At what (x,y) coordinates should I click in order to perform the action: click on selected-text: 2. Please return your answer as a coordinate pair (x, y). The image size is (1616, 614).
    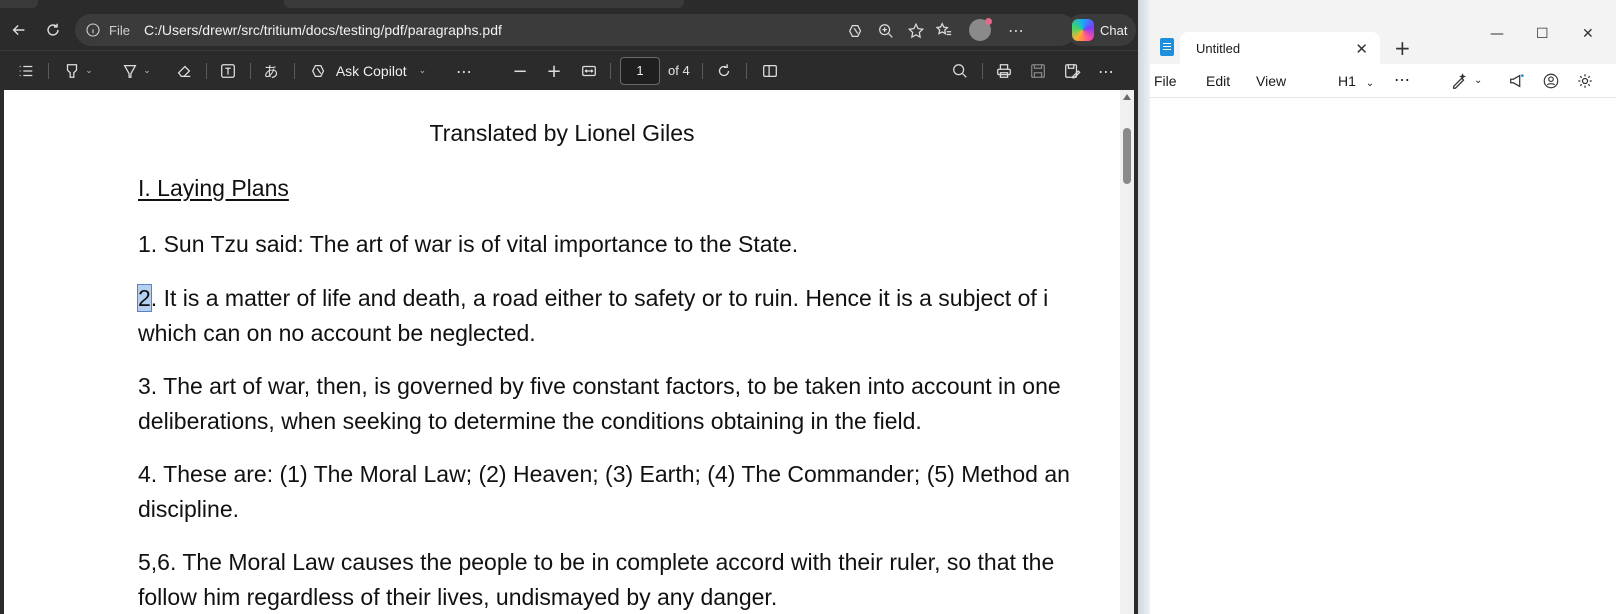
    Looking at the image, I should click on (144, 298).